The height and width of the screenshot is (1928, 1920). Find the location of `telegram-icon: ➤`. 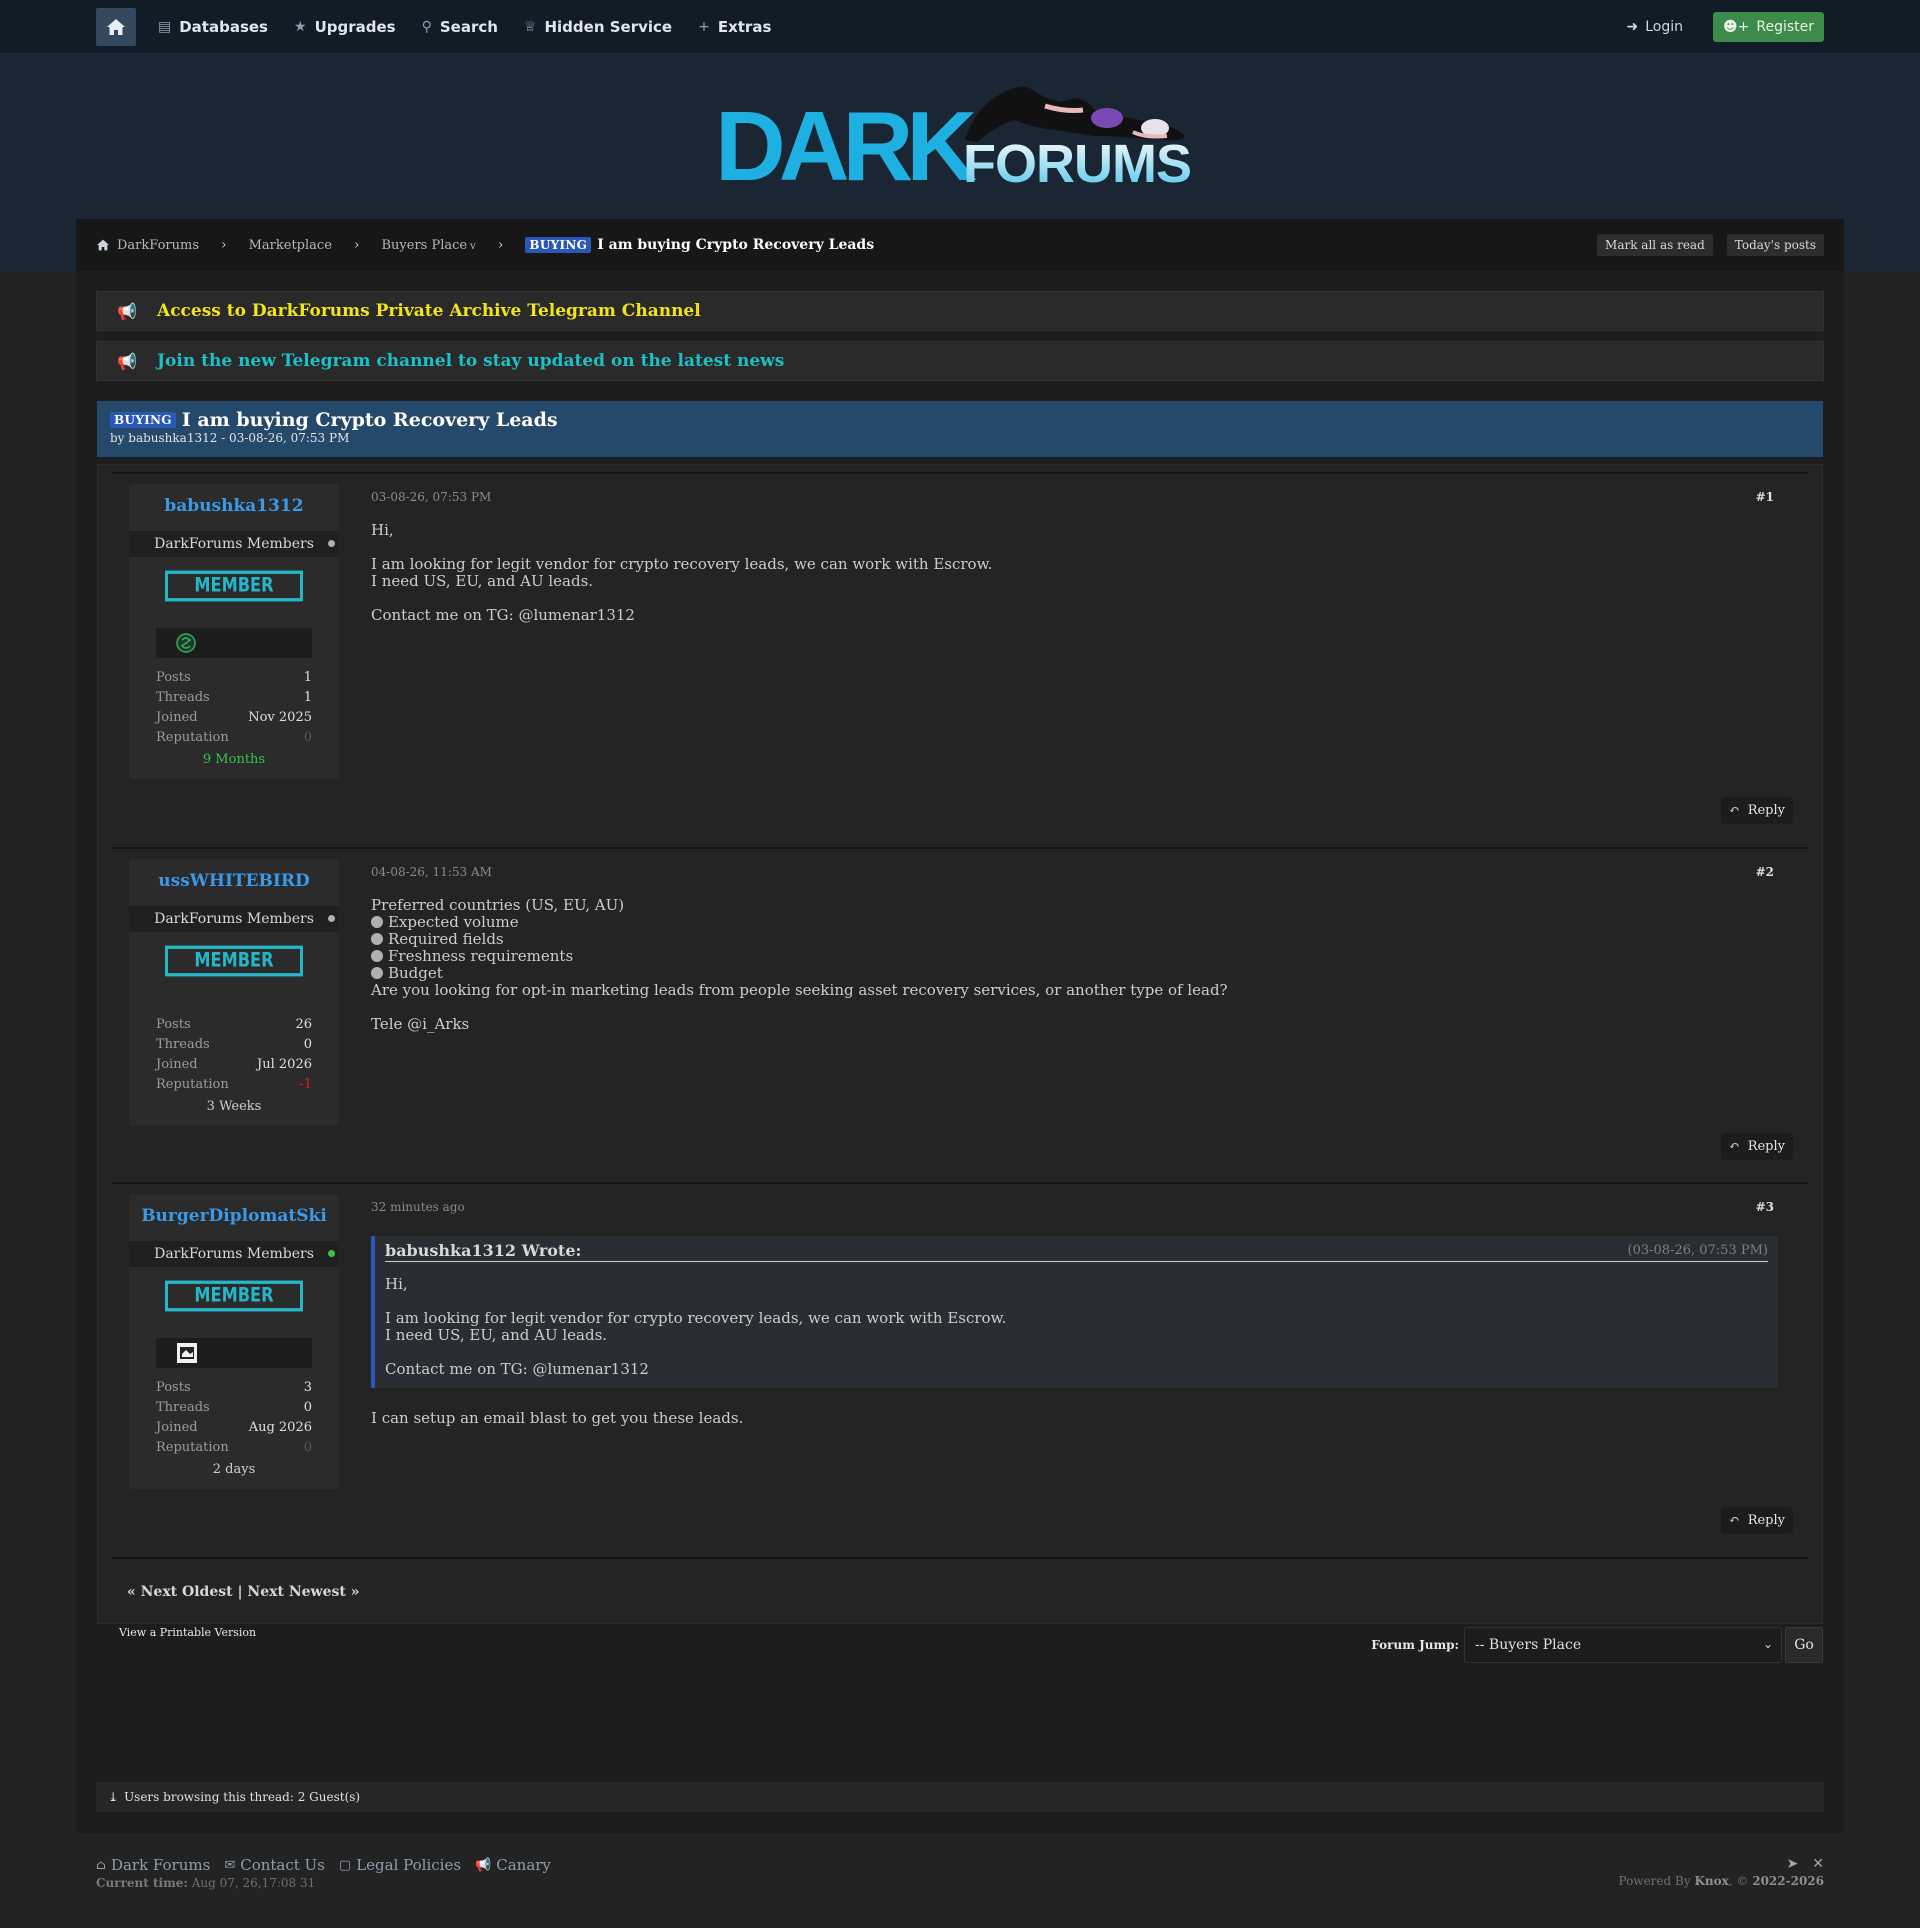

telegram-icon: ➤ is located at coordinates (1793, 1864).